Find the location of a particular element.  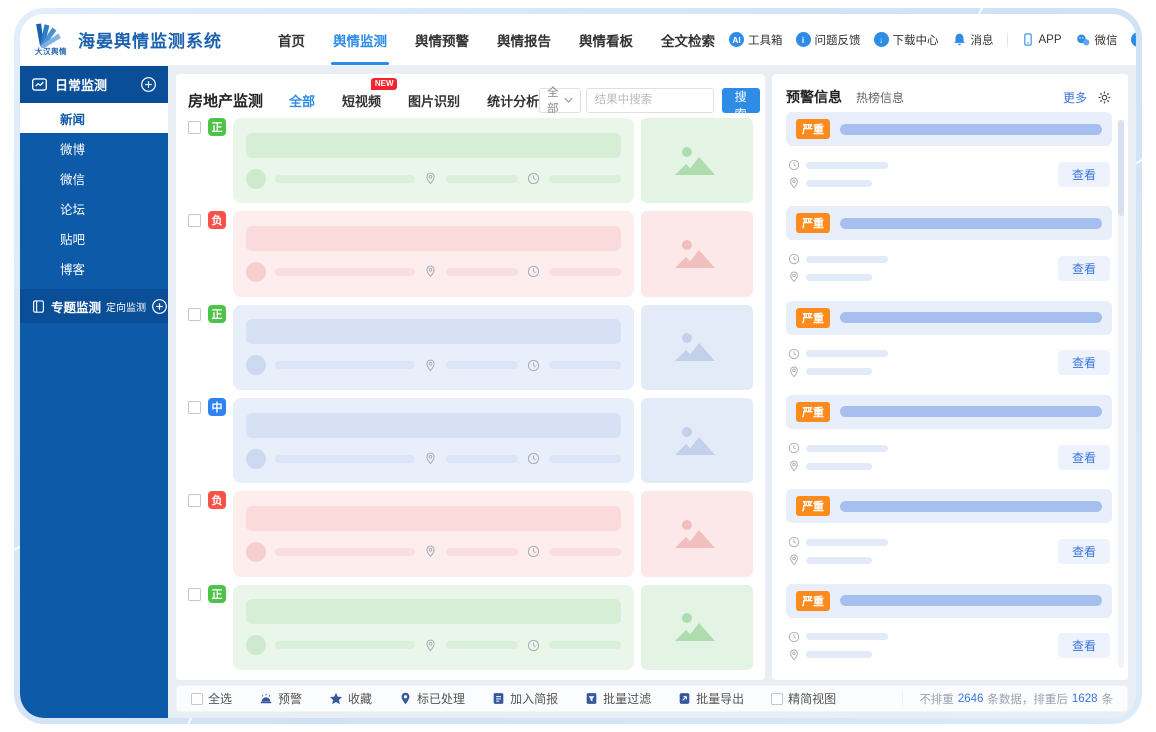

nav-item-board: 舆情看板 is located at coordinates (606, 39).